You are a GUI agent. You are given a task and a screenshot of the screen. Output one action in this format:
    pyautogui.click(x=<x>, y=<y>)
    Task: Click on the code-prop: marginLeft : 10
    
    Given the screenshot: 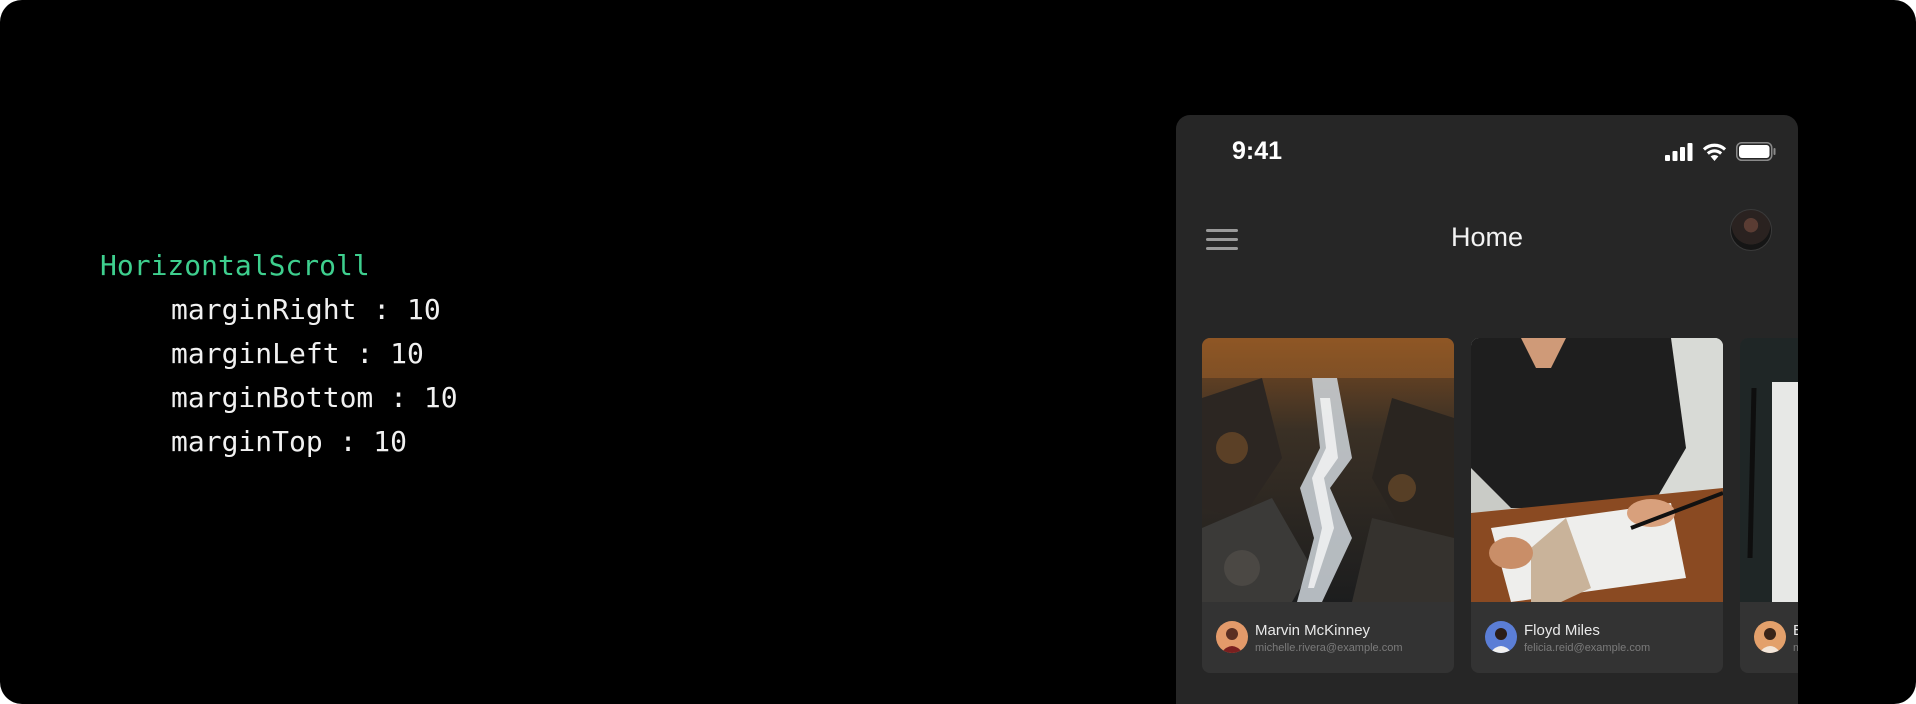 What is the action you would take?
    pyautogui.click(x=297, y=353)
    